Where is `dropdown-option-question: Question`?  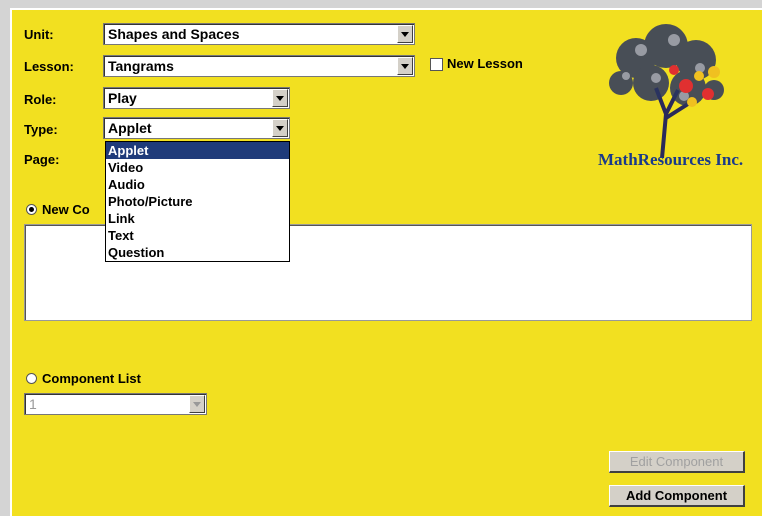 dropdown-option-question: Question is located at coordinates (197, 252).